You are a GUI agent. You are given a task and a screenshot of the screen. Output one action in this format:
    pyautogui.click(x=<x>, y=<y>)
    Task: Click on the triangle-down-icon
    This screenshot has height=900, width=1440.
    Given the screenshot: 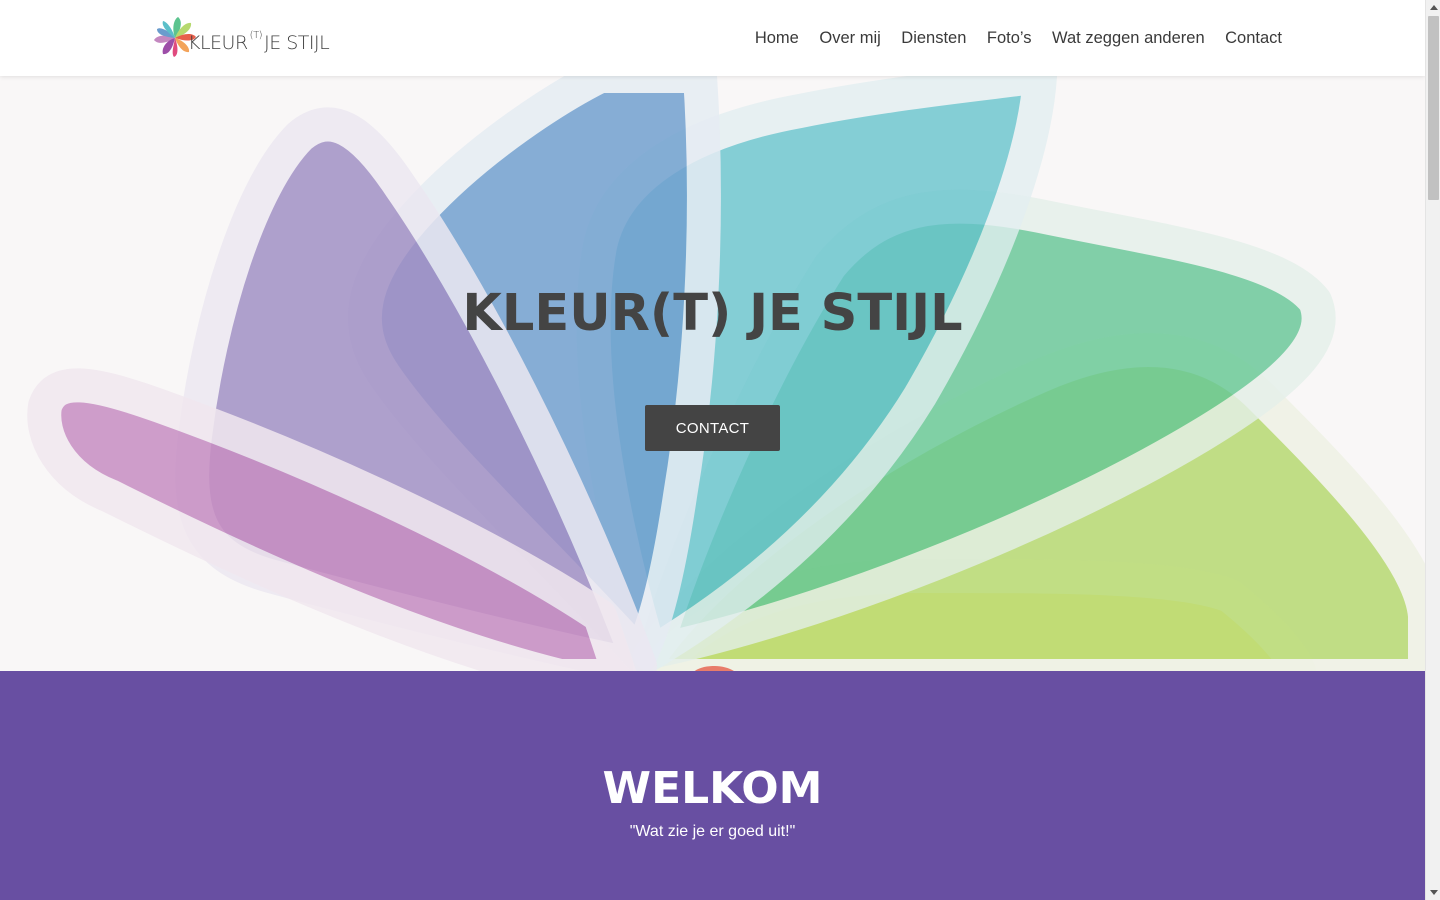 What is the action you would take?
    pyautogui.click(x=1433, y=892)
    